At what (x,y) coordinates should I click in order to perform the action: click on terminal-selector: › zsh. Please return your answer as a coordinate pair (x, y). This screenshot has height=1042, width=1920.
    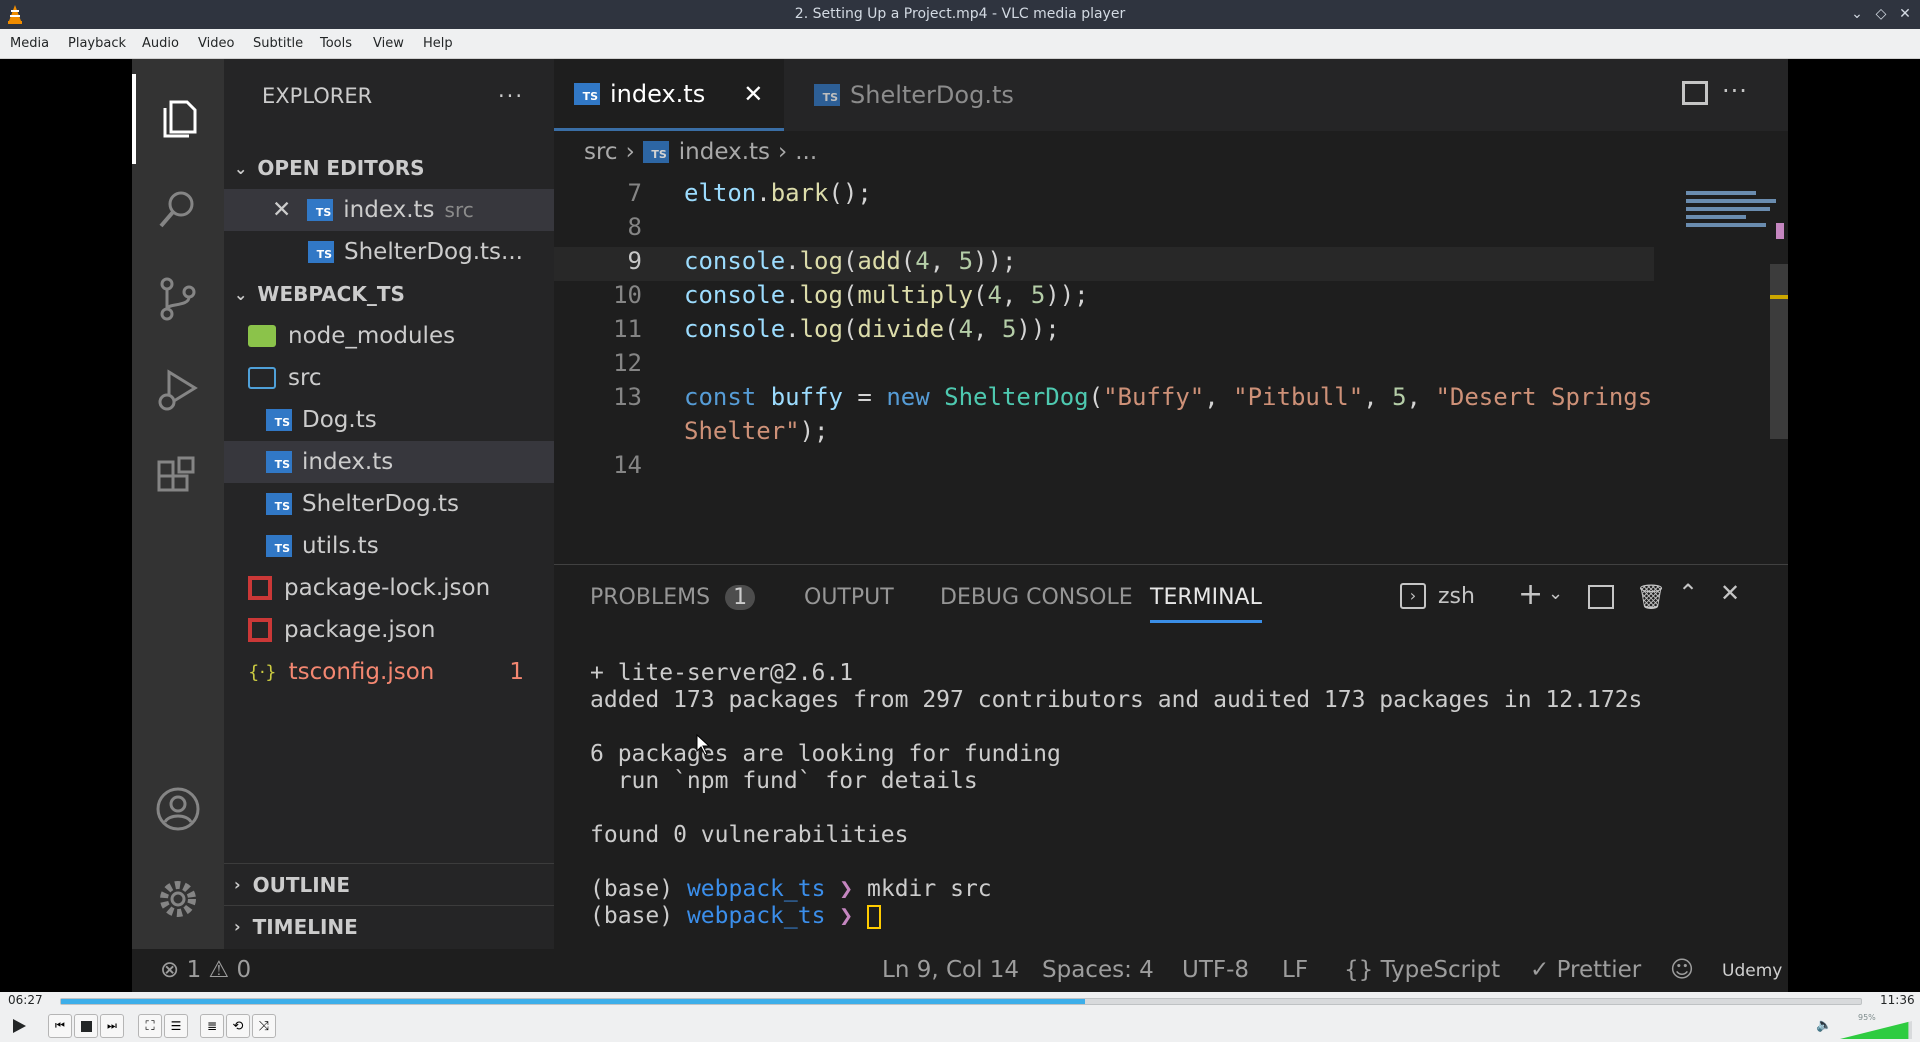
    Looking at the image, I should click on (1437, 596).